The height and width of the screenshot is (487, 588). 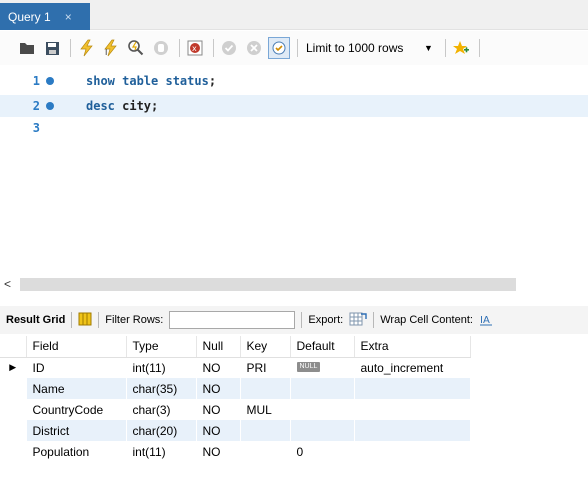 I want to click on table-row: District char(20) NO, so click(x=235, y=430).